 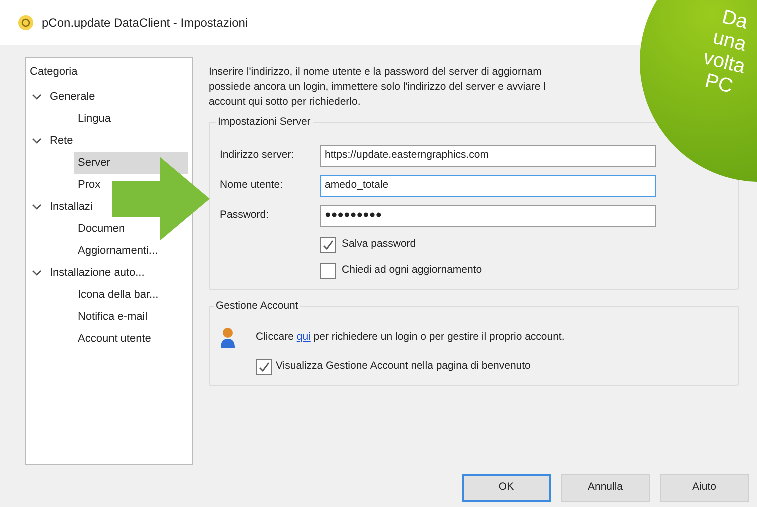 I want to click on checkbox-label: Visualizza Gestione Account nella pagina di benvenuto, so click(x=403, y=366).